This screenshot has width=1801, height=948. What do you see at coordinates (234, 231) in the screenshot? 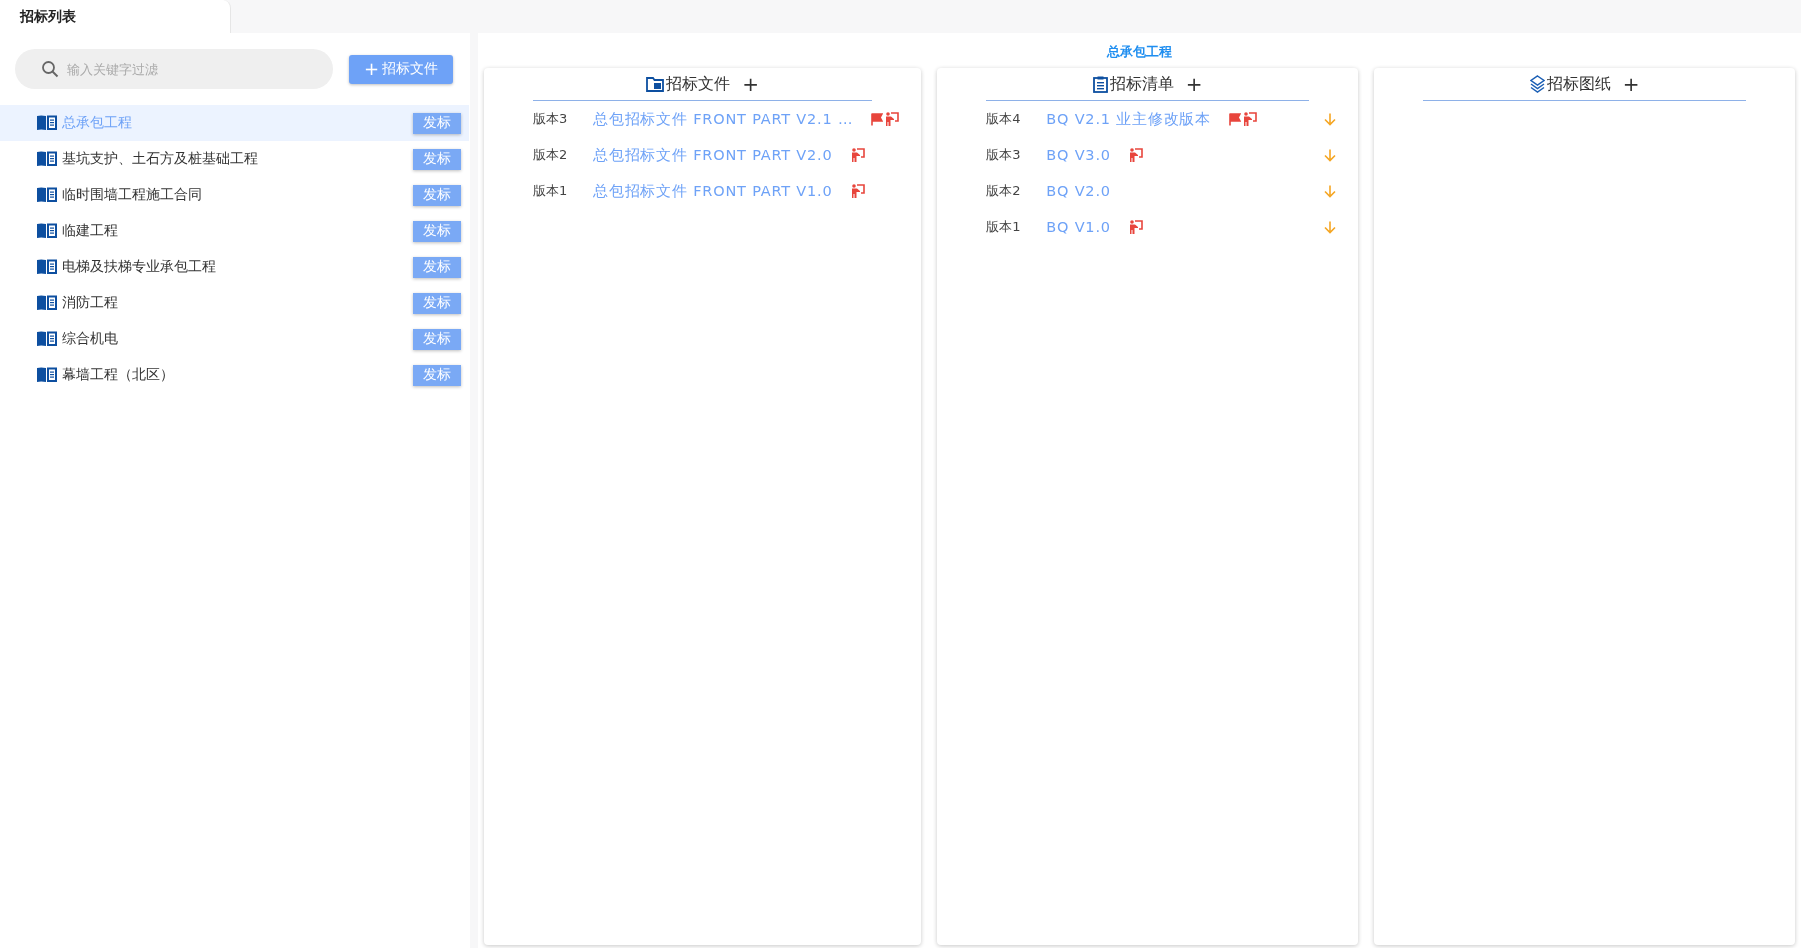
I see `project-item: 临建工程 发标` at bounding box center [234, 231].